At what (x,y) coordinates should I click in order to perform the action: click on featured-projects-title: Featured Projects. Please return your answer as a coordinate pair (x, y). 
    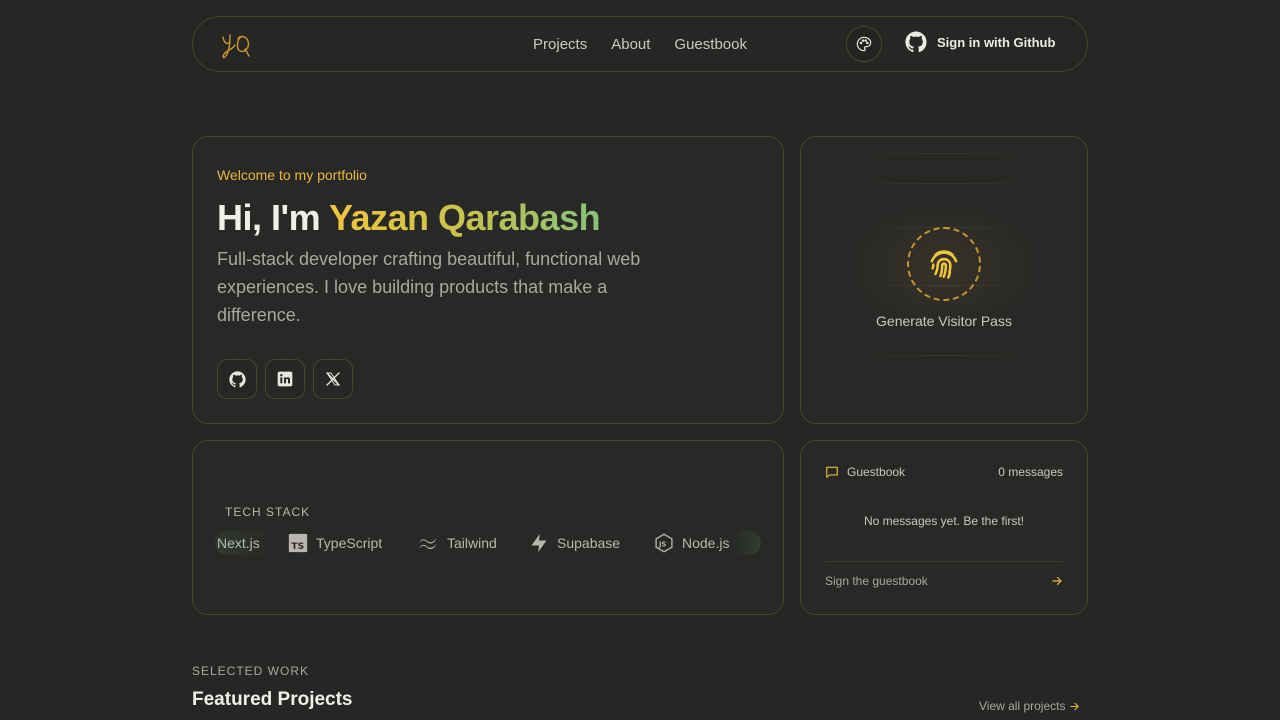
    Looking at the image, I should click on (272, 699).